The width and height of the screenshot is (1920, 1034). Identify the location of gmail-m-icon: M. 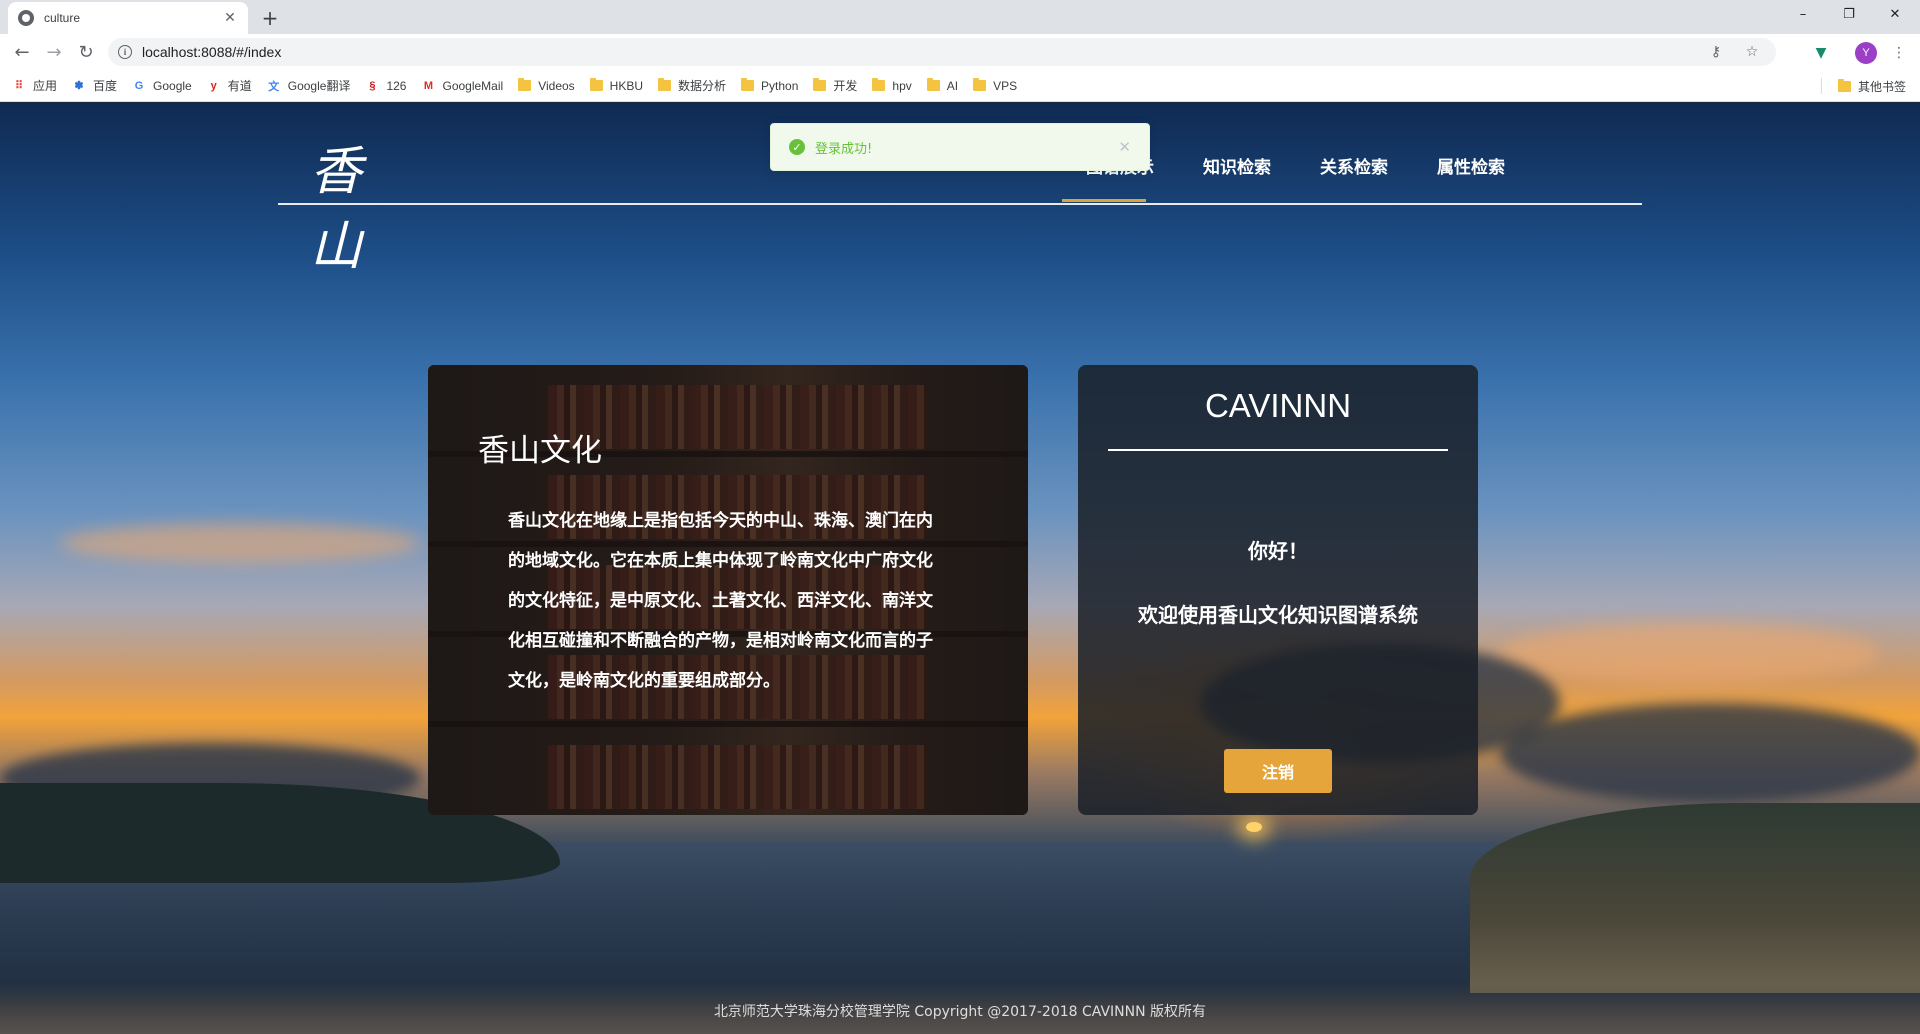
(428, 85).